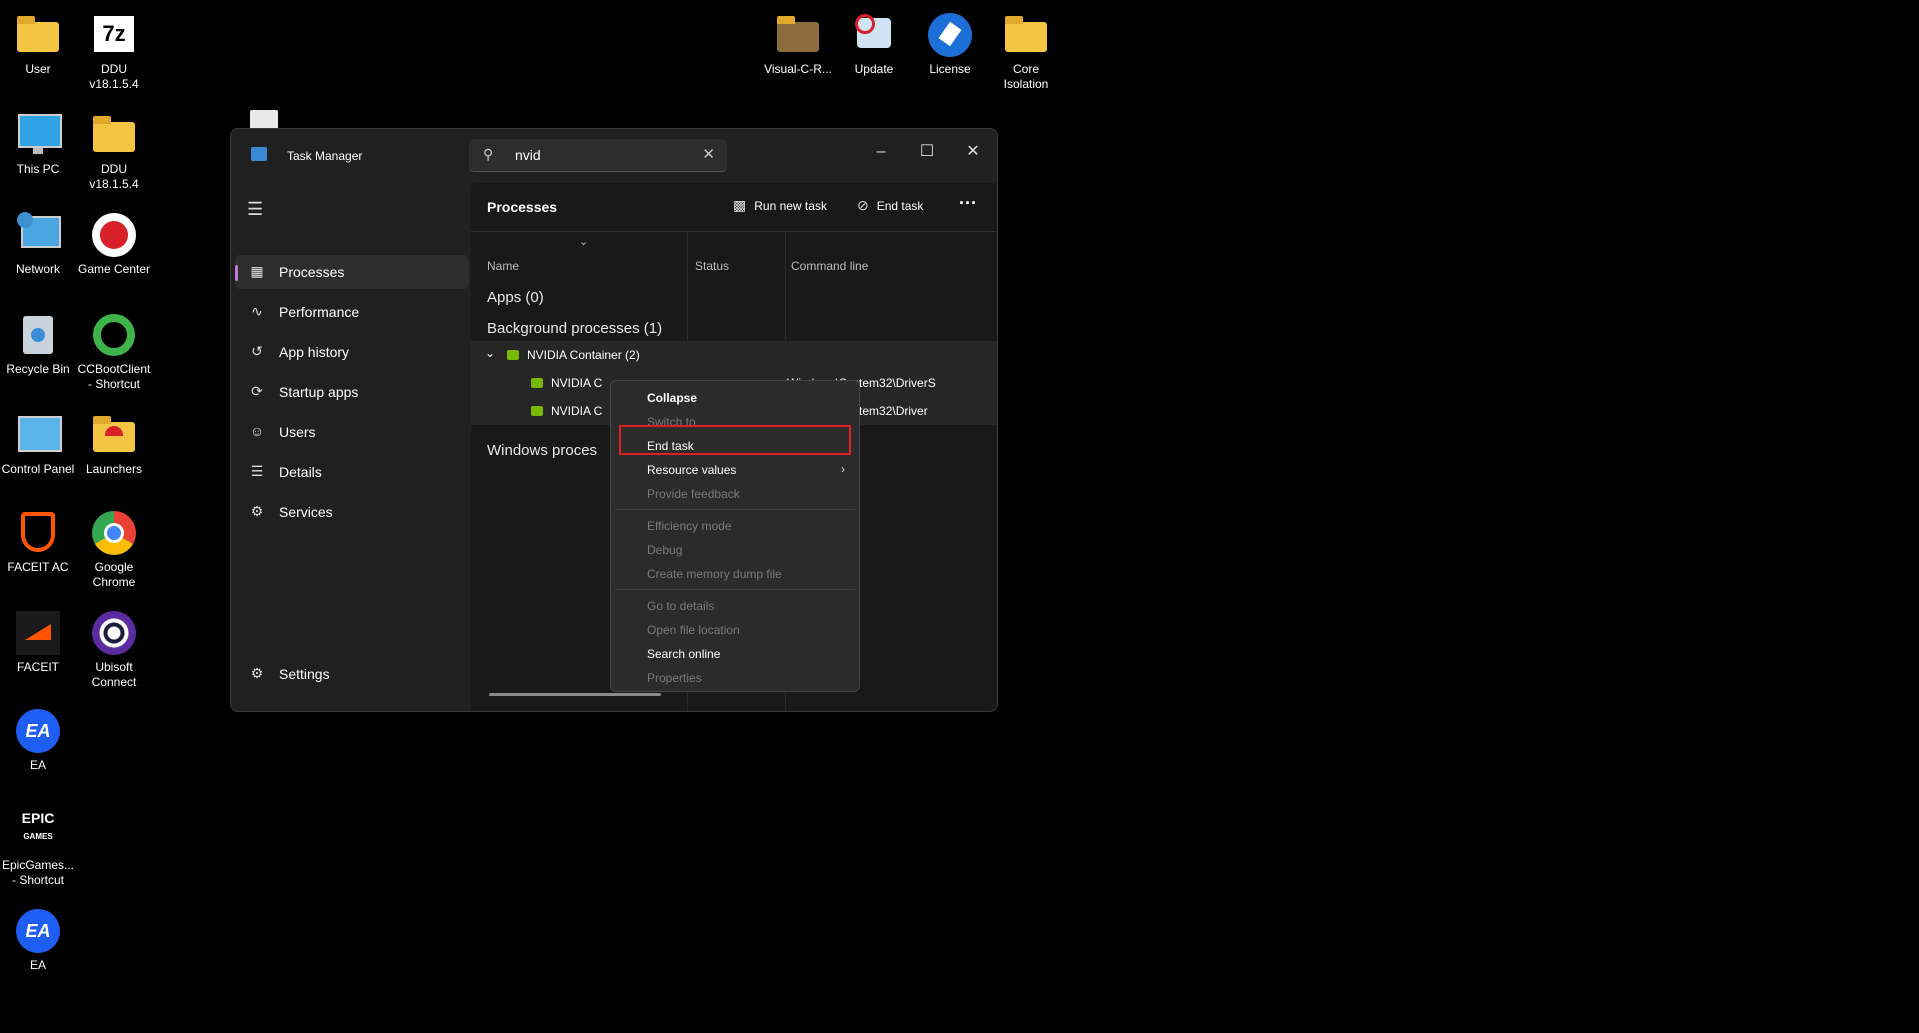 This screenshot has height=1033, width=1919. What do you see at coordinates (874, 44) in the screenshot?
I see `desktop-icon-update: Update` at bounding box center [874, 44].